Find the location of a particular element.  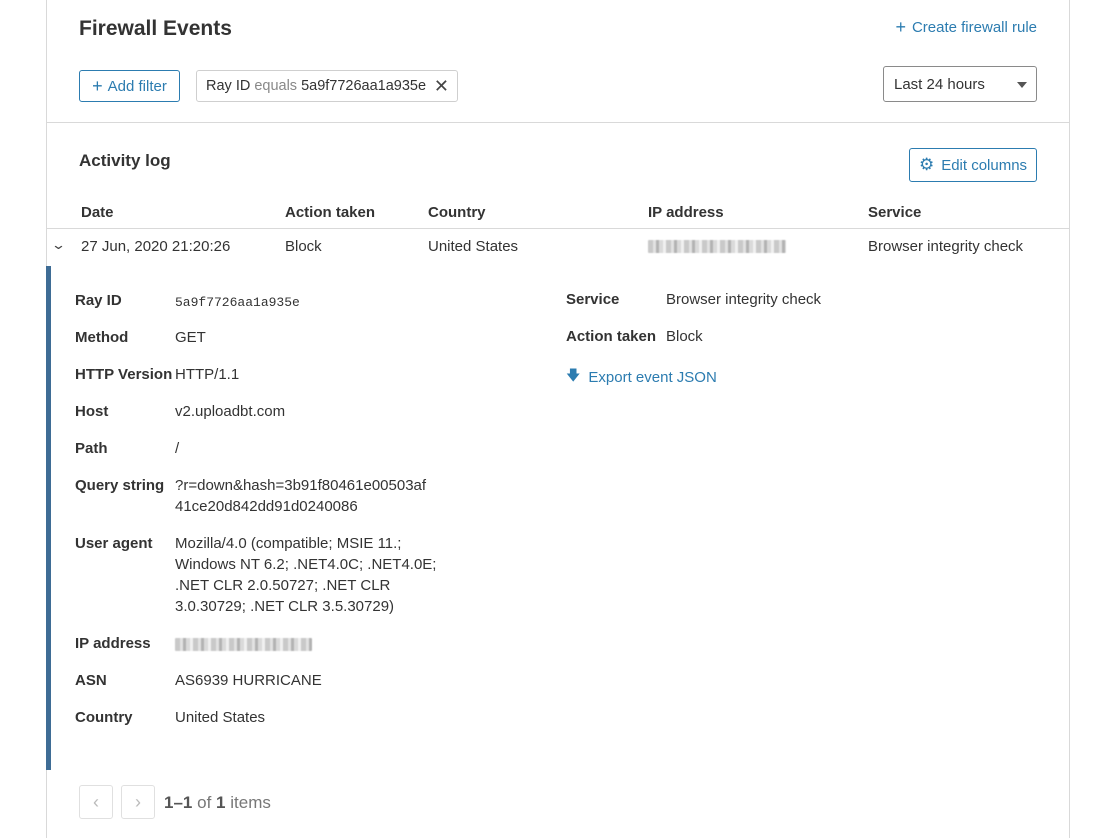

chevron-down-icon: ⌄ is located at coordinates (58, 245).